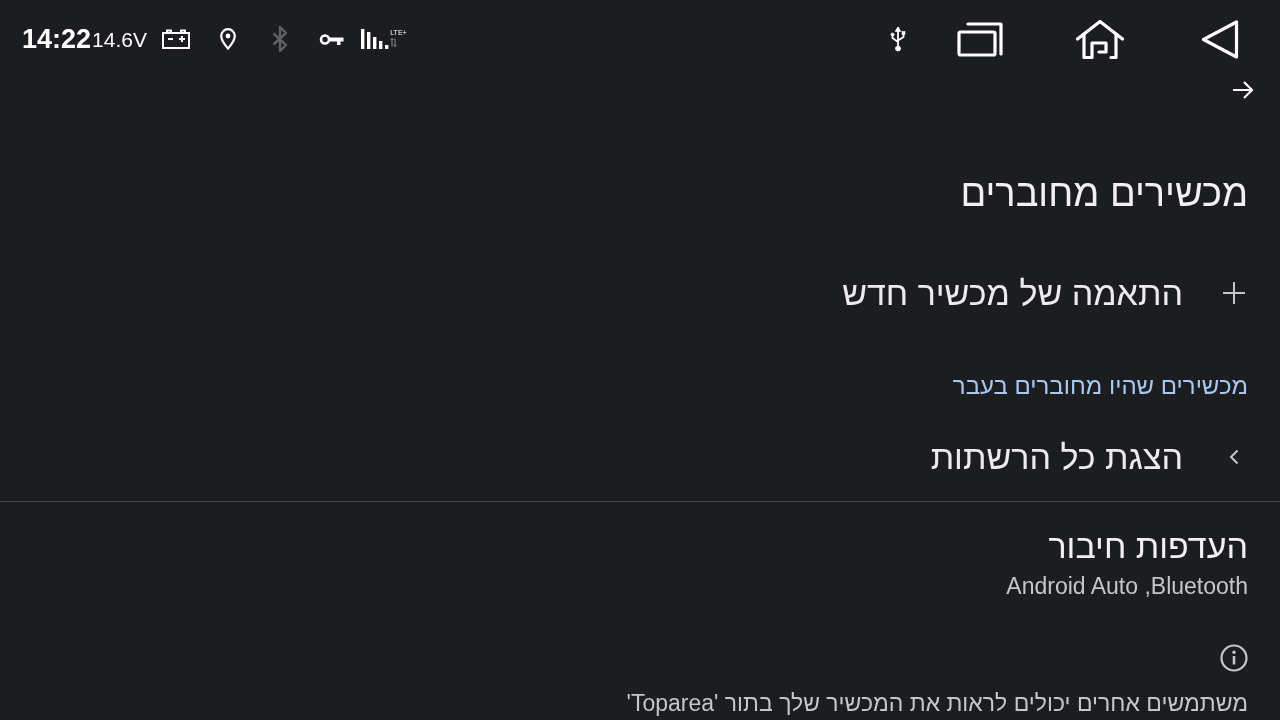 Image resolution: width=1280 pixels, height=720 pixels. Describe the element at coordinates (898, 39) in the screenshot. I see `usb-icon` at that location.